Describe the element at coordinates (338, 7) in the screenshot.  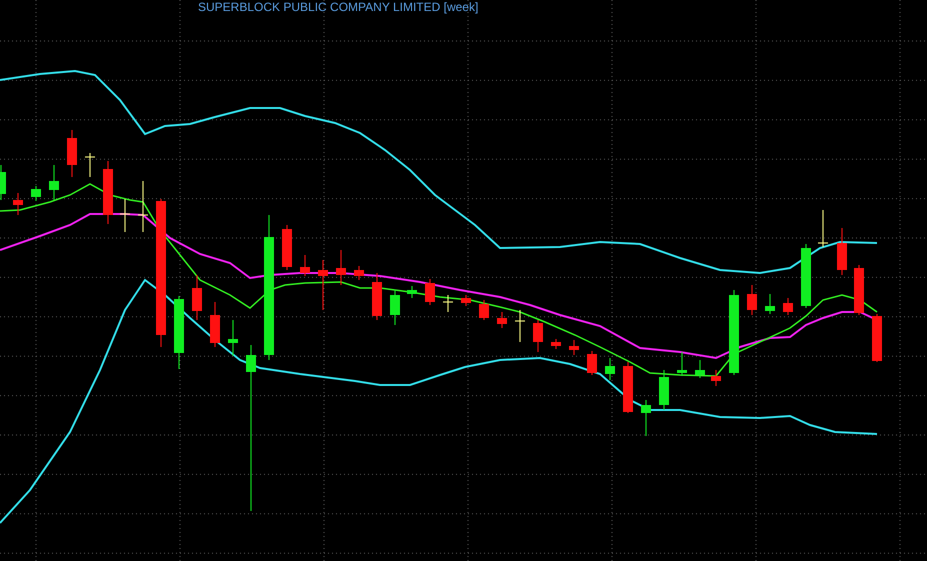
I see `chart-title: SUPERBLOCK PUBLIC COMPANY LIMITED [week]` at that location.